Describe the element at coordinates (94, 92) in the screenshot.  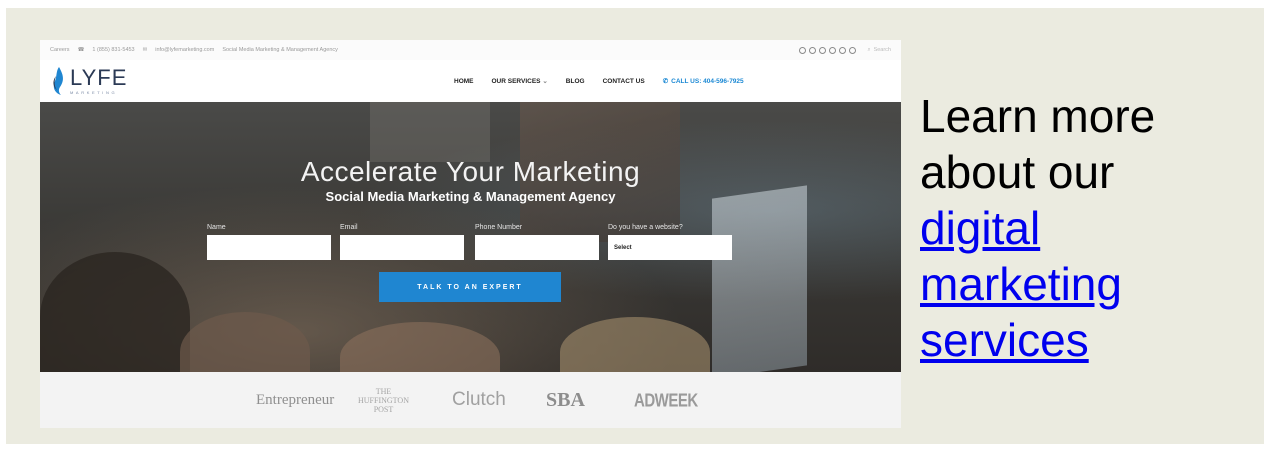
I see `logo-subtext: MARKETING` at that location.